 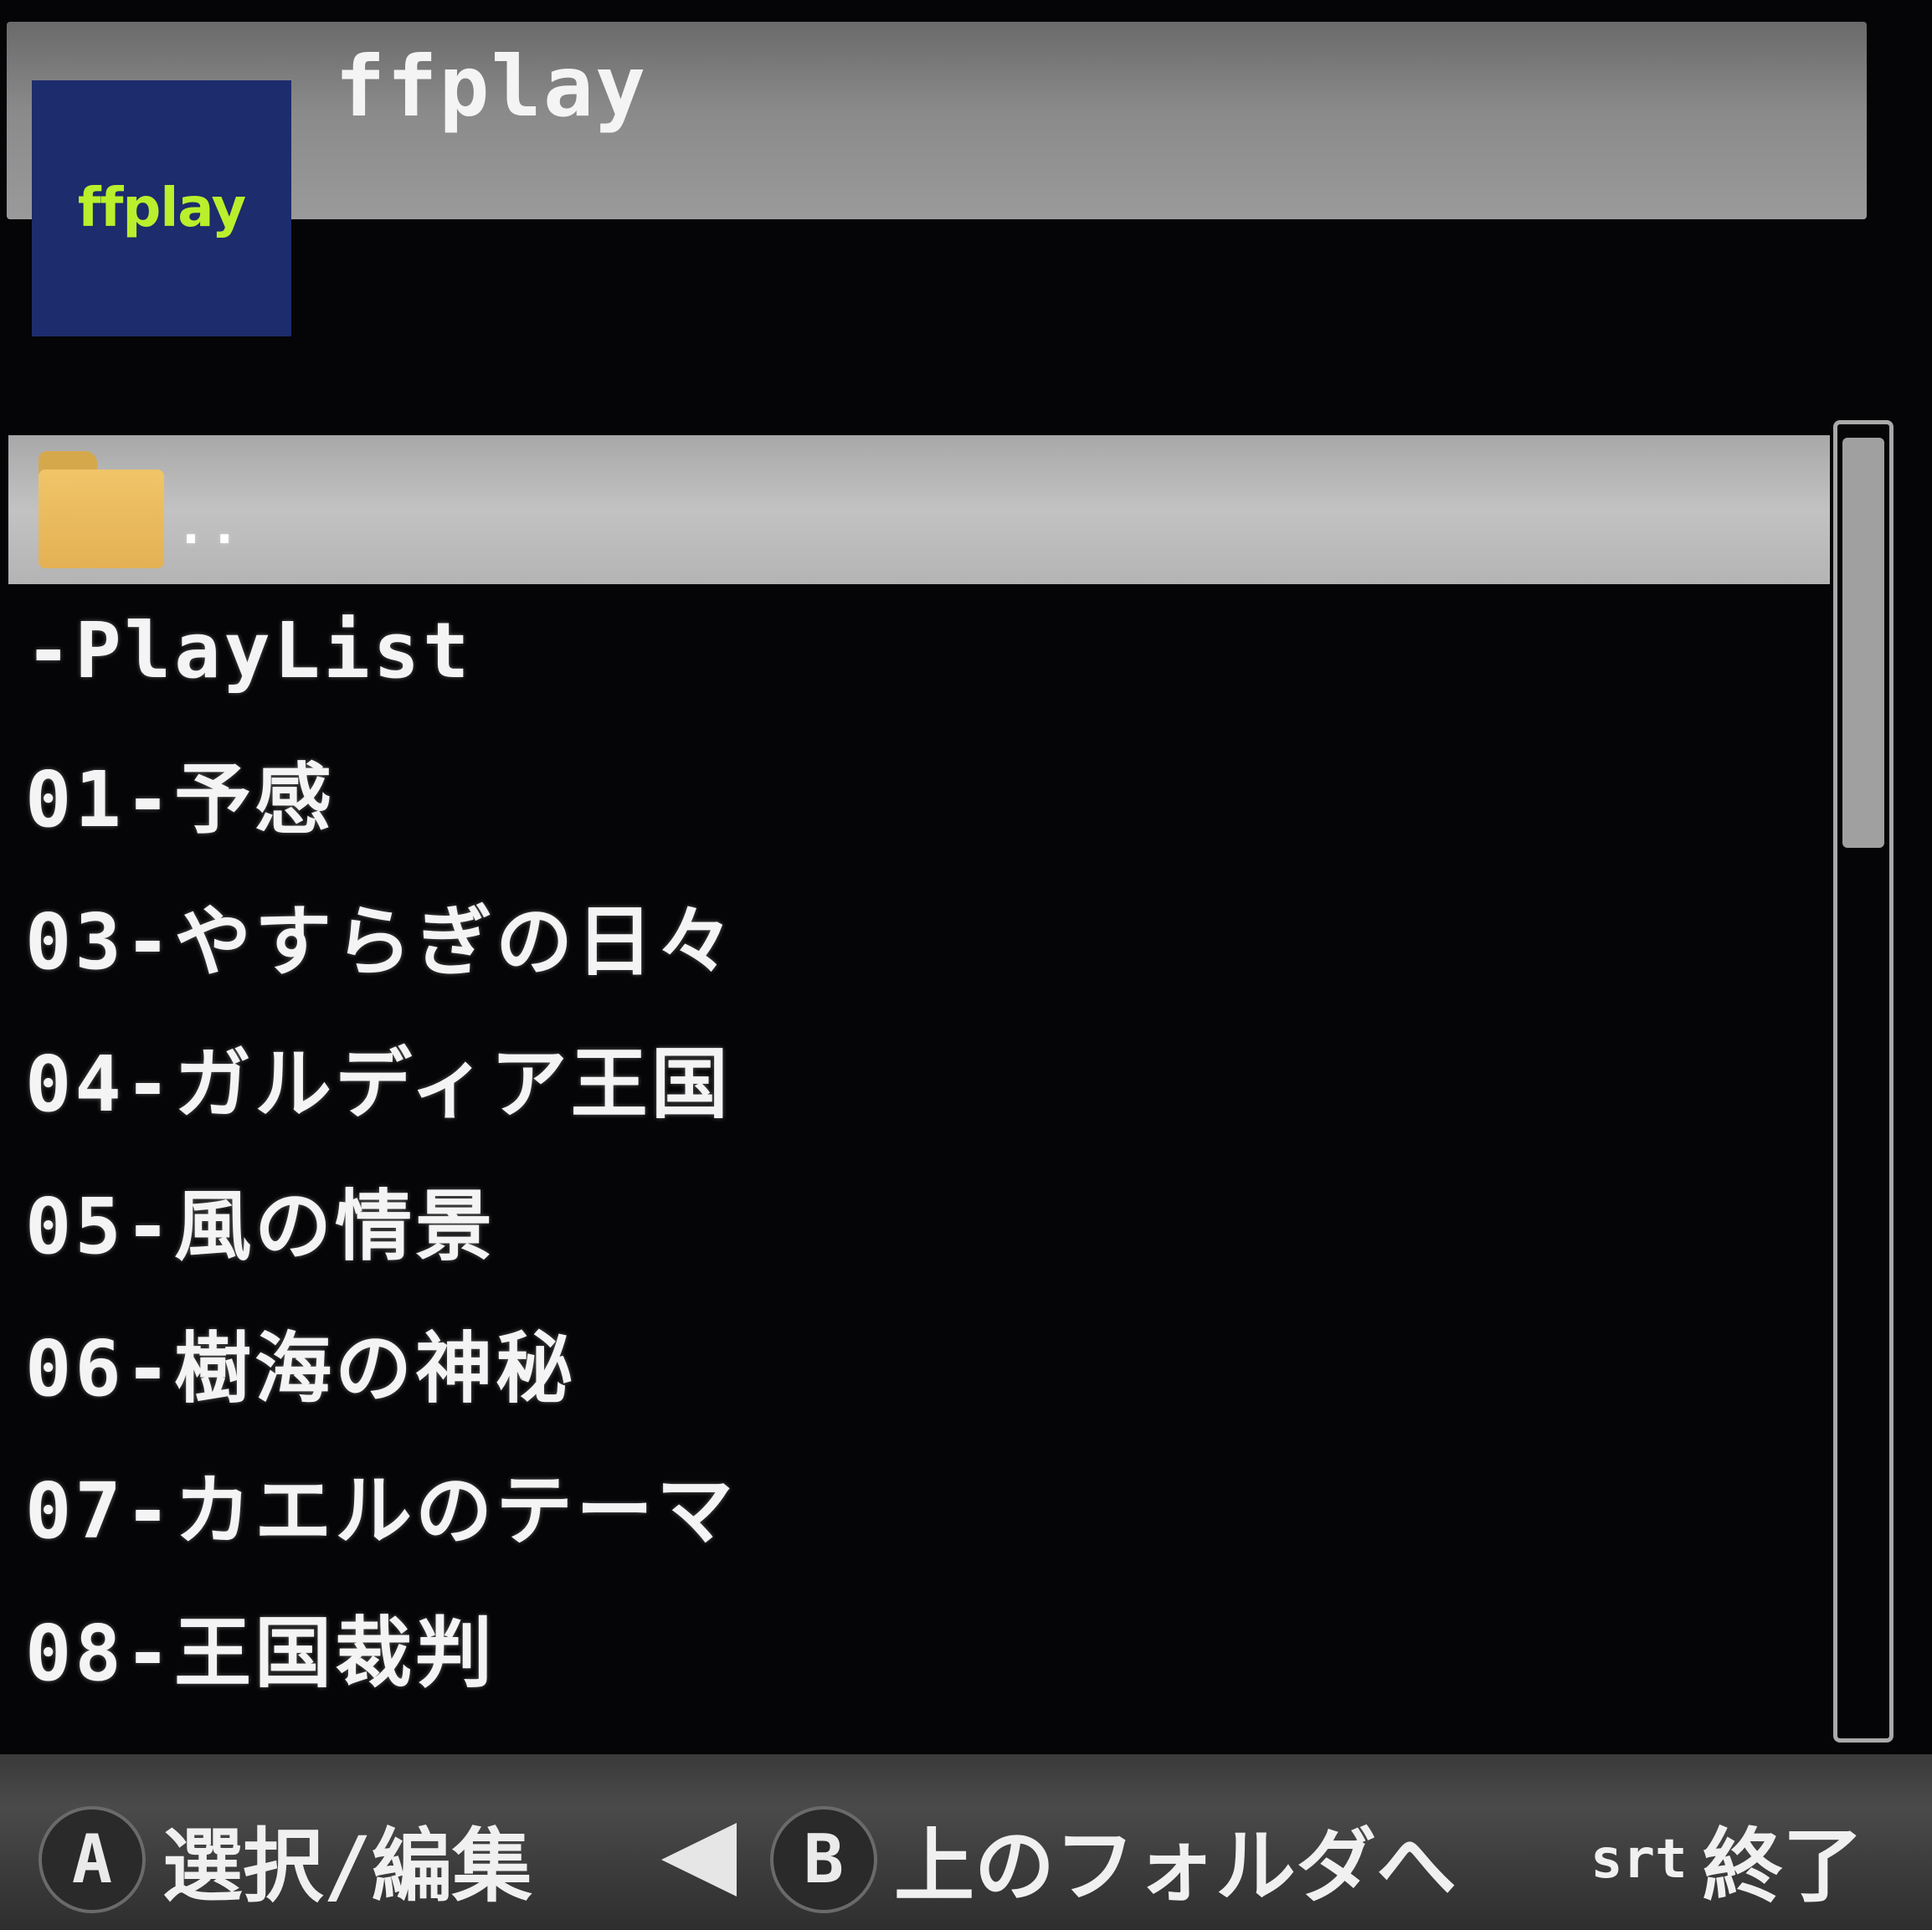 What do you see at coordinates (919, 792) in the screenshot?
I see `list-item: 01-予感` at bounding box center [919, 792].